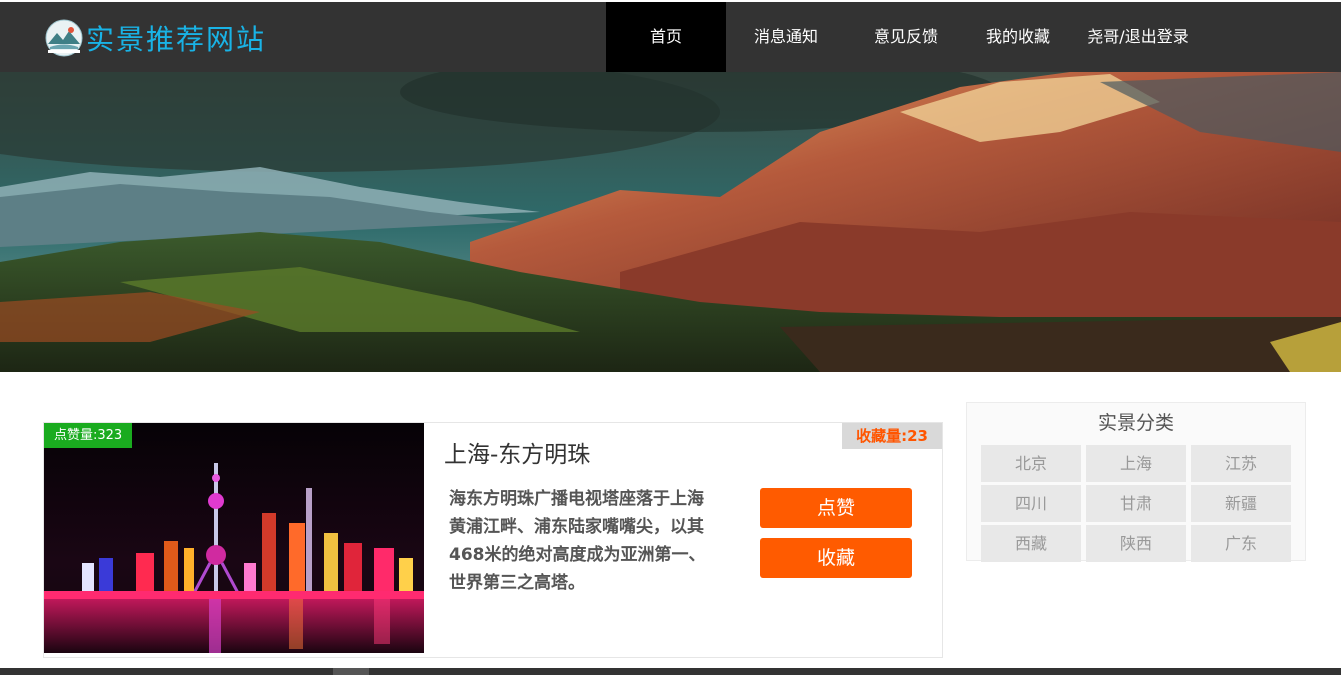  I want to click on category-beijing: 北京, so click(1031, 463).